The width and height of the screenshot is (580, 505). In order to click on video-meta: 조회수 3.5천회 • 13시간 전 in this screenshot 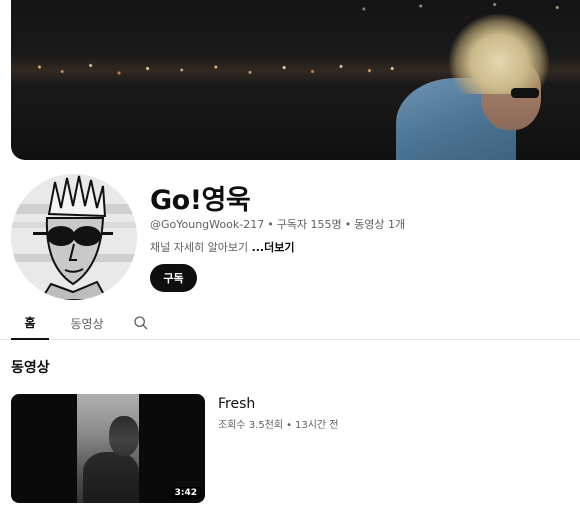, I will do `click(278, 425)`.